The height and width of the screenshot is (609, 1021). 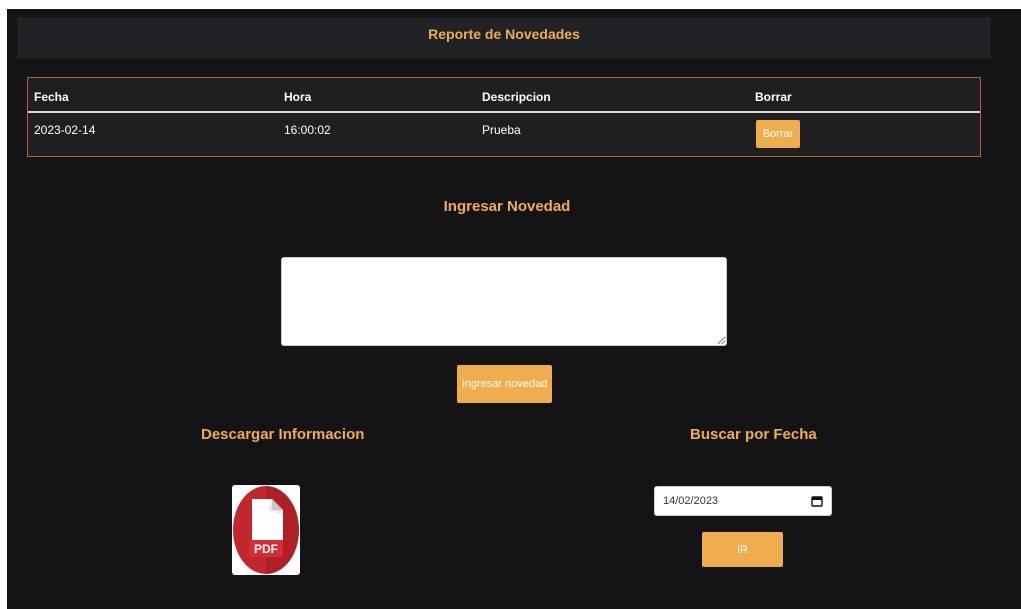 What do you see at coordinates (51, 97) in the screenshot?
I see `column-header-fecha: Fecha` at bounding box center [51, 97].